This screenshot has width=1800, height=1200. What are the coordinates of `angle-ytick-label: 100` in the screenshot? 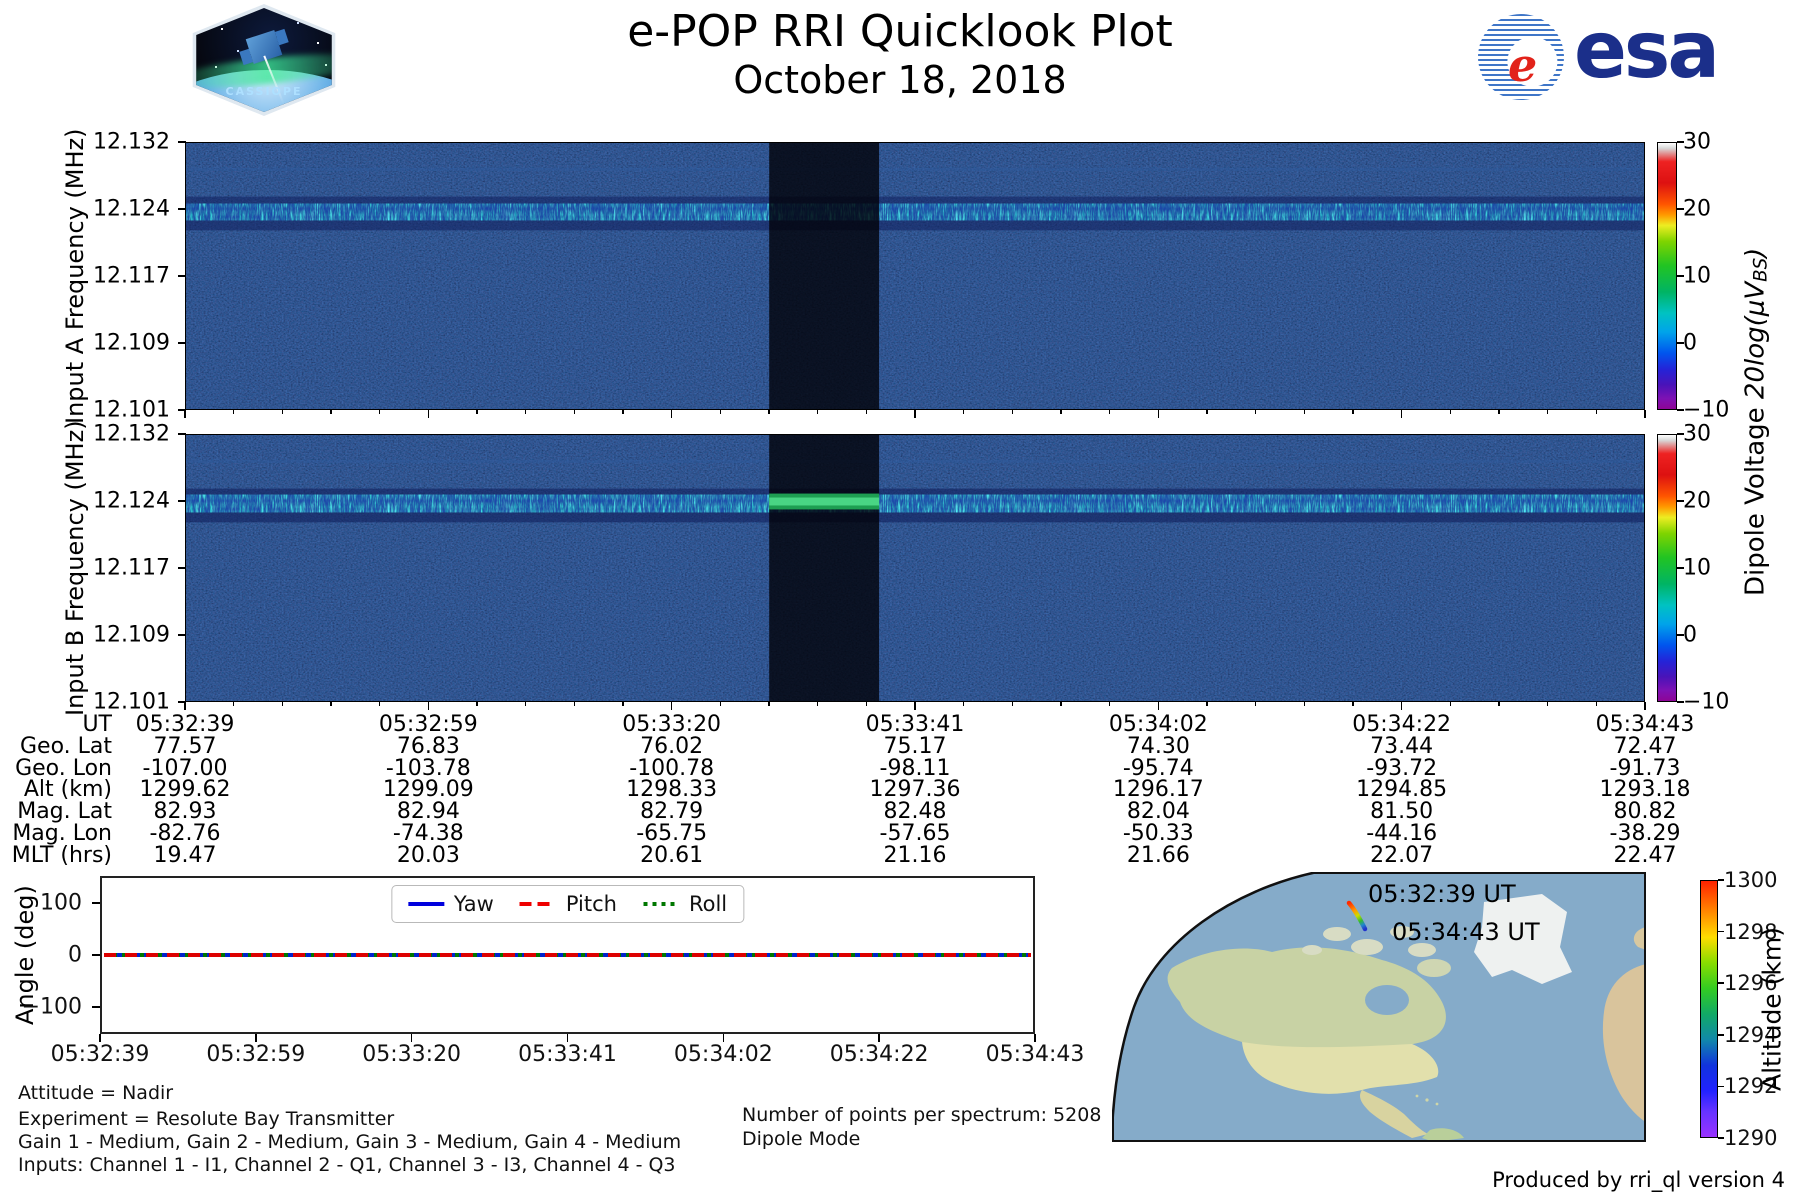 It's located at (61, 903).